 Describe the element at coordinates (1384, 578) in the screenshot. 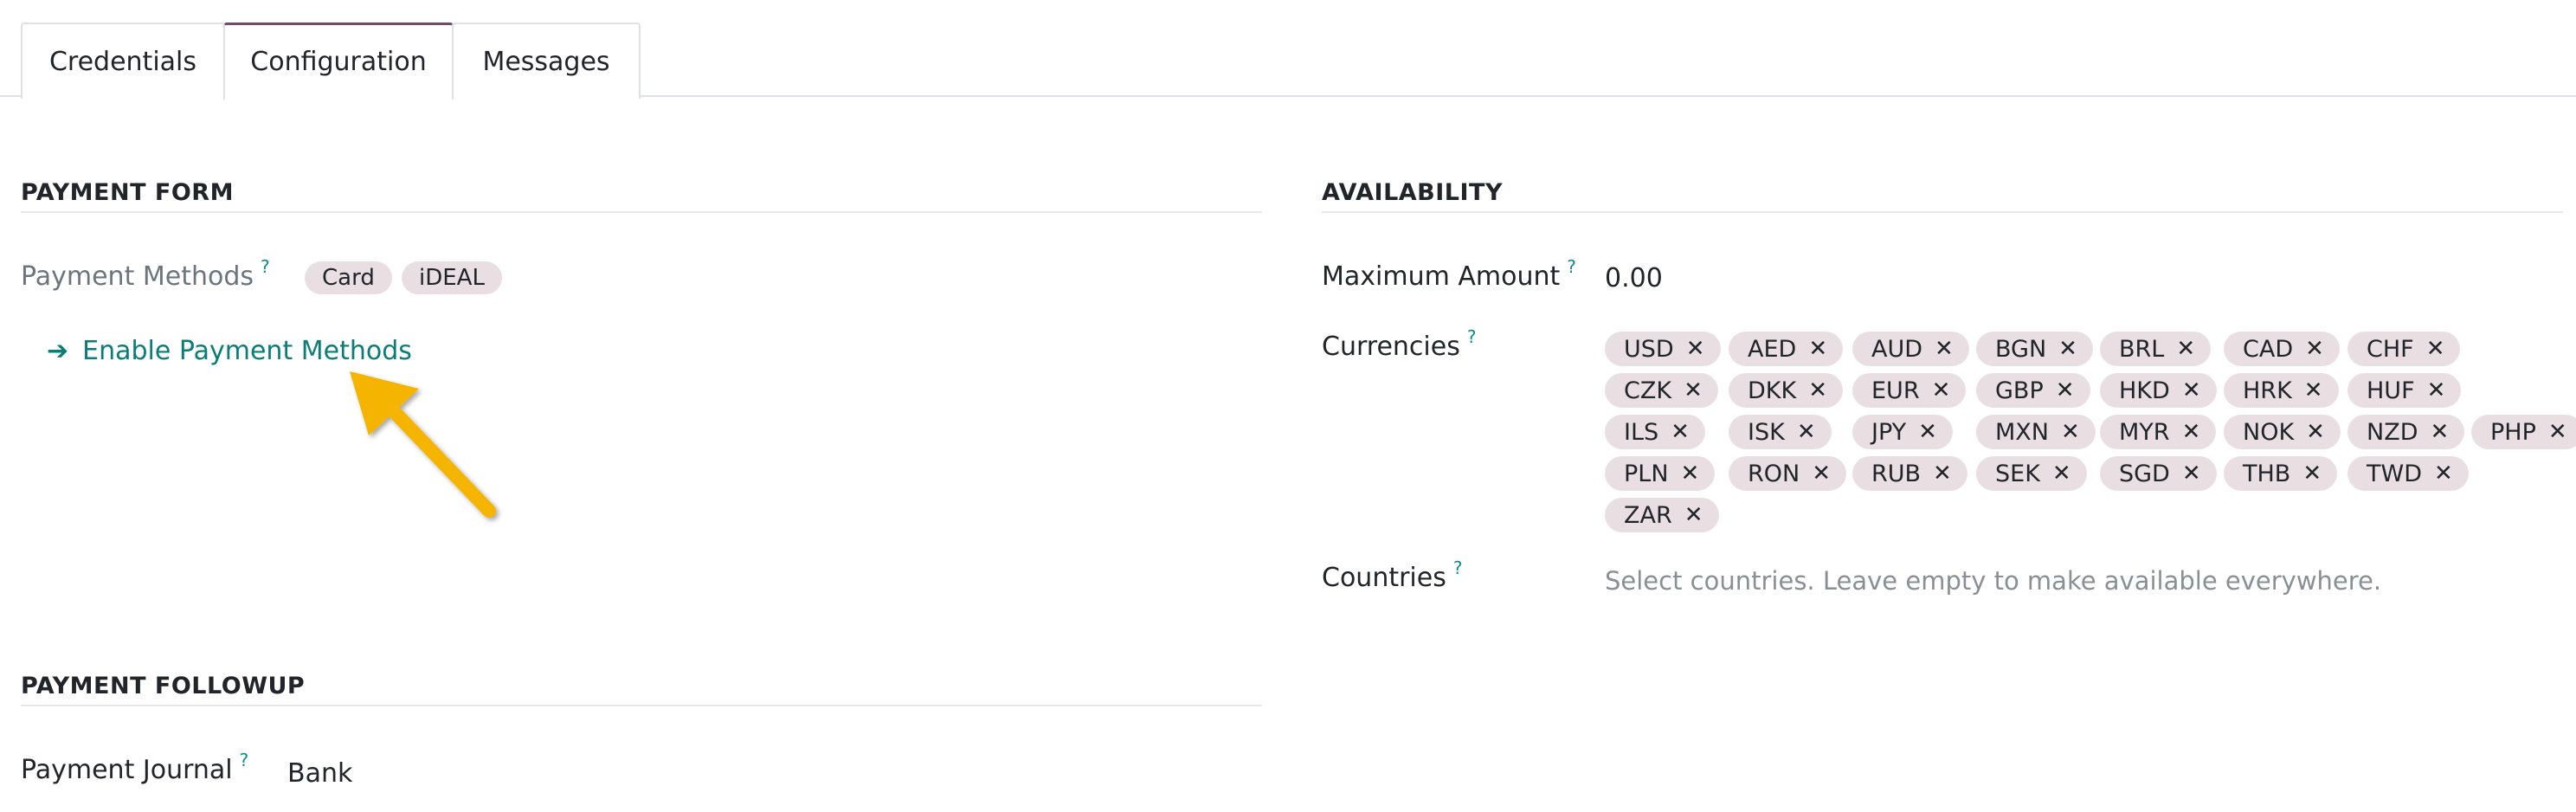

I see `countries-label-text: Countries` at that location.